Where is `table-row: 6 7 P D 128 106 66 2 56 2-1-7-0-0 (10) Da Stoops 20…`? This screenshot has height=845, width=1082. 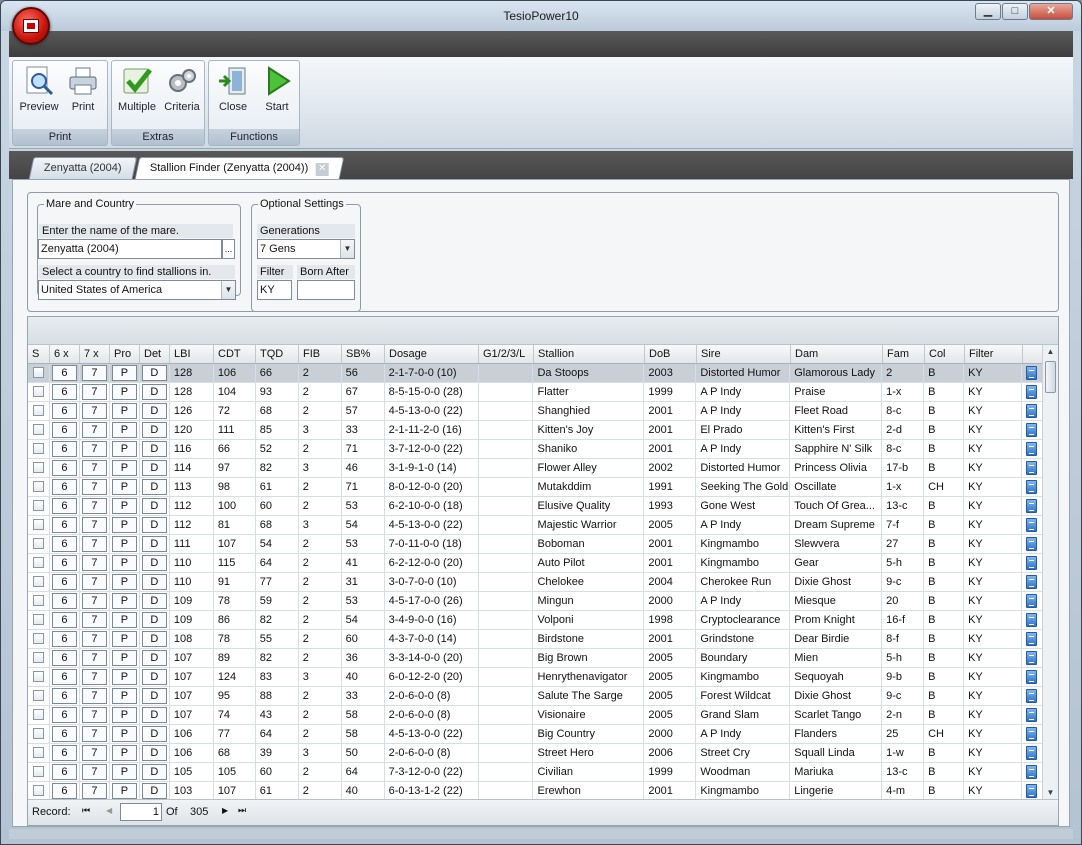
table-row: 6 7 P D 128 106 66 2 56 2-1-7-0-0 (10) Da Stoops 20… is located at coordinates (535, 373).